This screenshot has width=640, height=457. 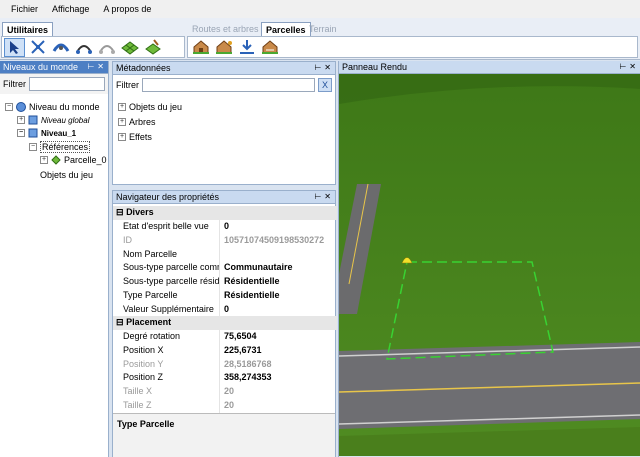 I want to click on properties-title: Navigateur des propriétés, so click(x=168, y=197).